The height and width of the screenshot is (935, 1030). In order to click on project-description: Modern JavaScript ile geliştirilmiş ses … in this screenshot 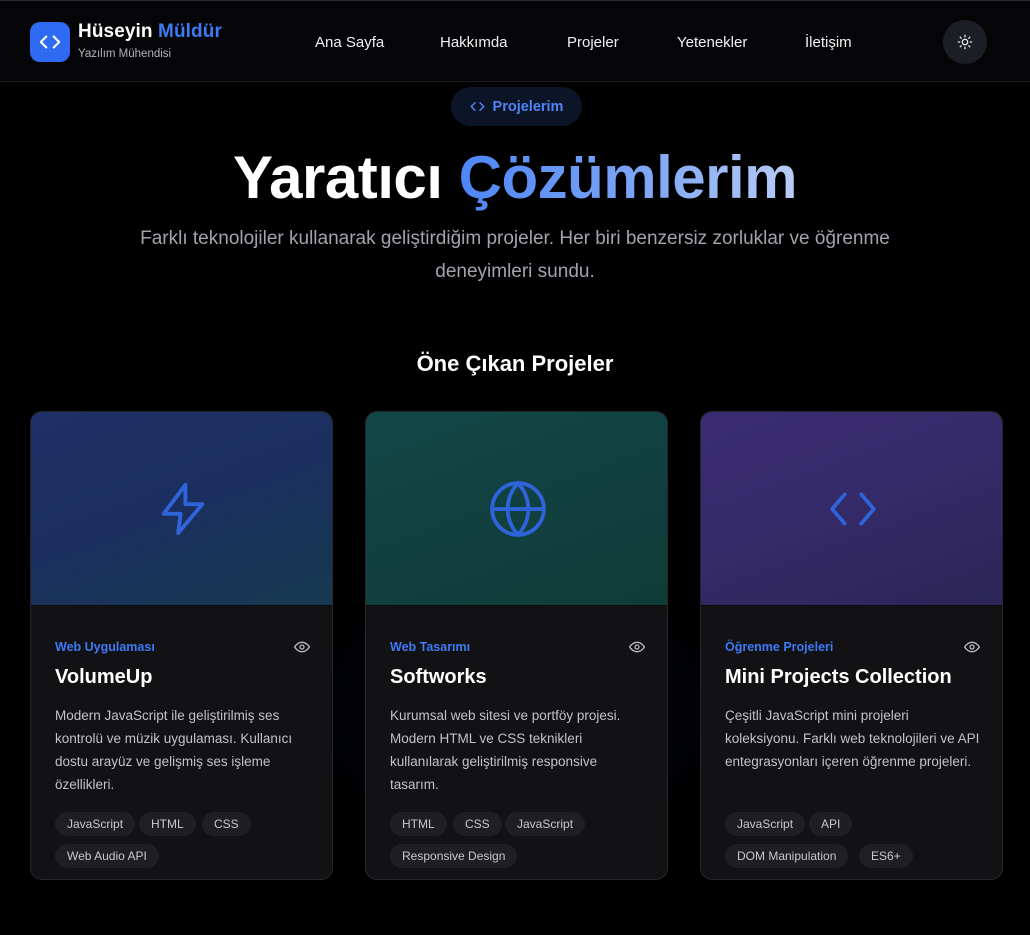, I will do `click(174, 750)`.